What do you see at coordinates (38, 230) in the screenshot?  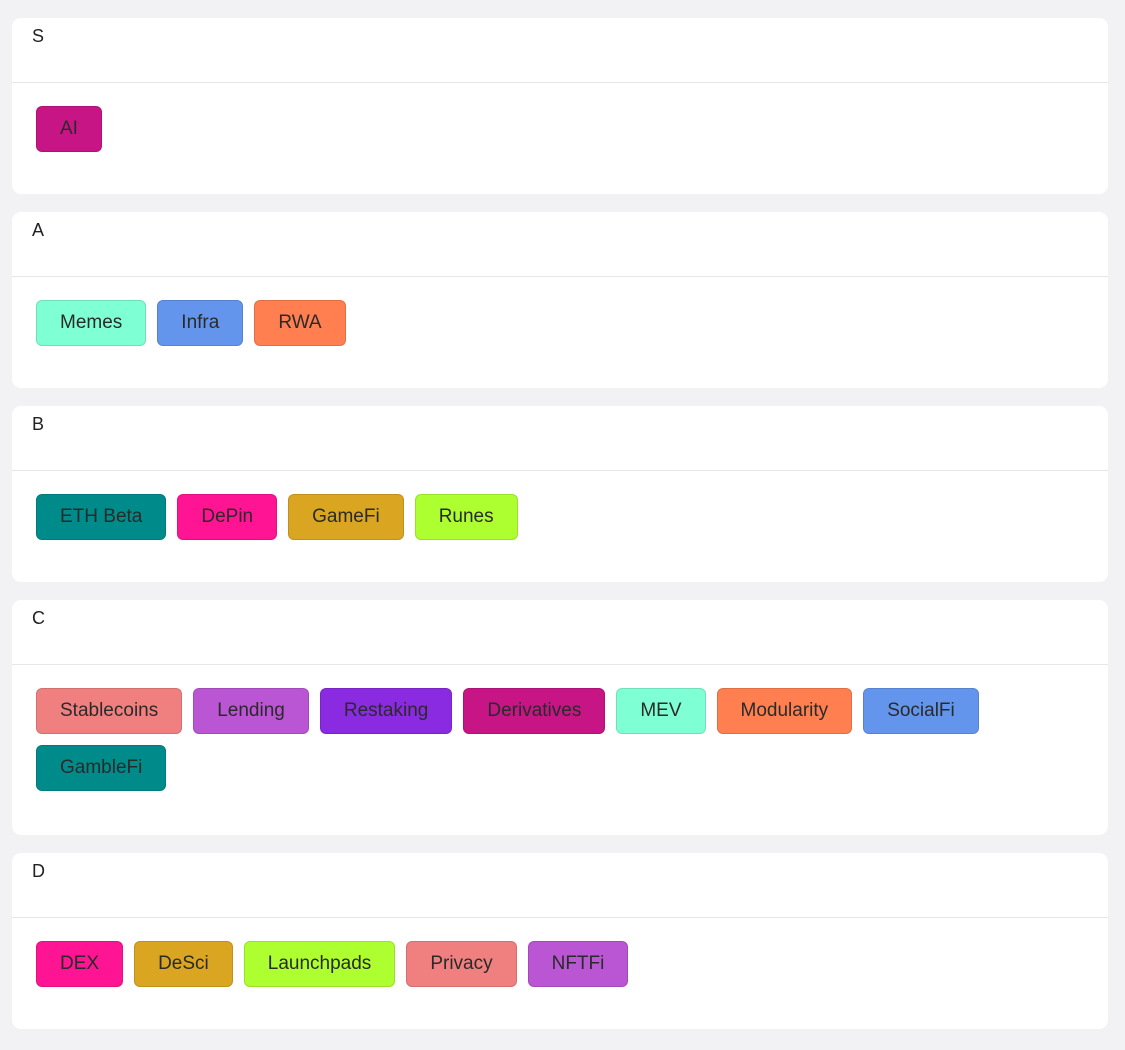 I see `tier-label-a: A` at bounding box center [38, 230].